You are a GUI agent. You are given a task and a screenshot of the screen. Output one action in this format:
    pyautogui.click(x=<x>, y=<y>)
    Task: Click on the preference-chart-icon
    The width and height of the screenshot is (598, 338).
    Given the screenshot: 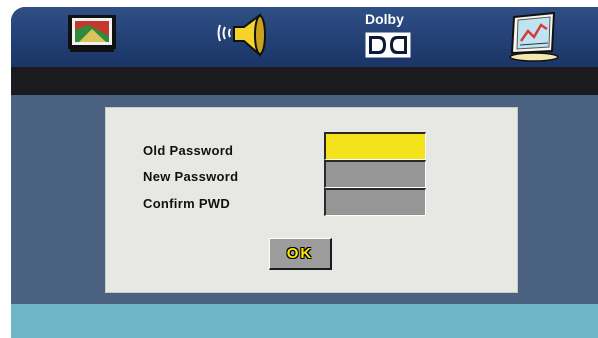 What is the action you would take?
    pyautogui.click(x=534, y=36)
    